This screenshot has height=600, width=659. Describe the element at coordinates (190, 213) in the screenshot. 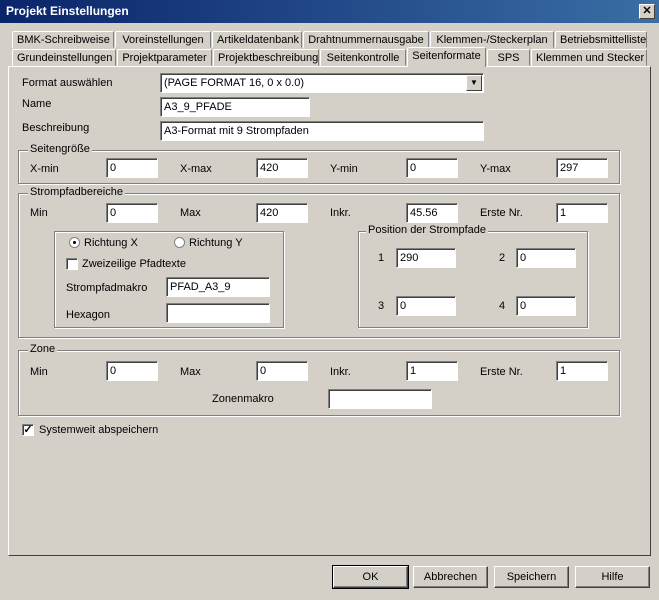

I see `strompfad-max-label: Max` at that location.